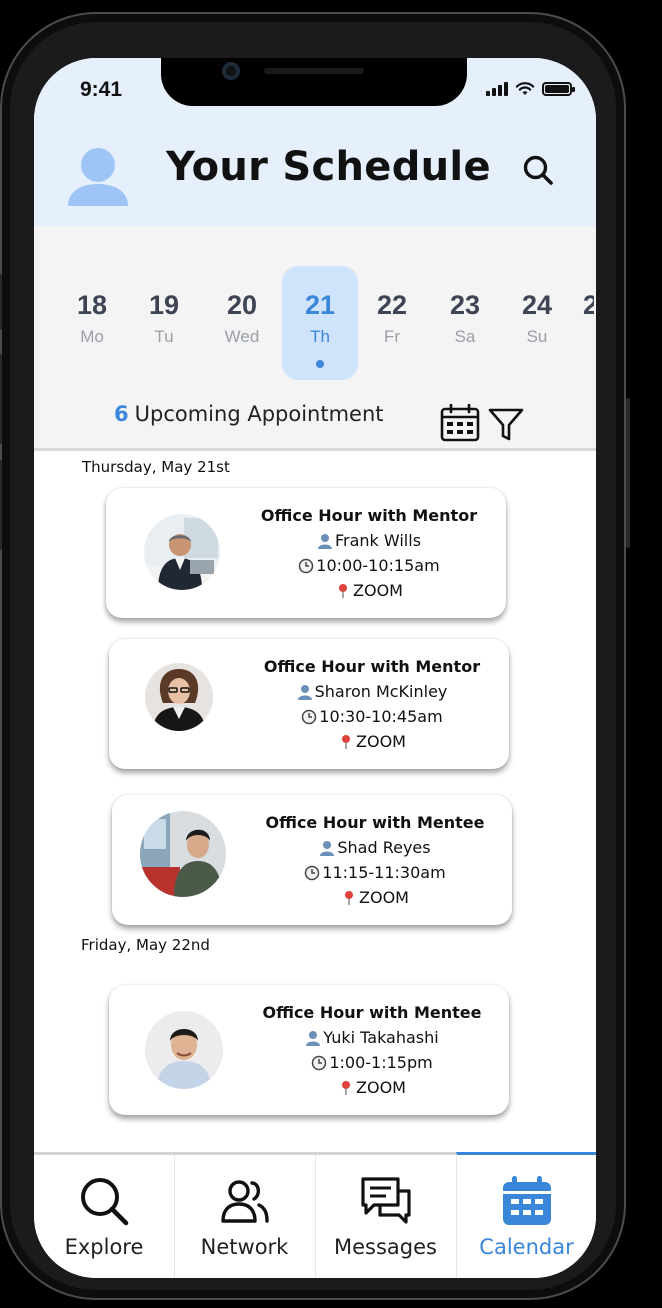 The width and height of the screenshot is (662, 1308). What do you see at coordinates (392, 305) in the screenshot?
I see `date-number: 22` at bounding box center [392, 305].